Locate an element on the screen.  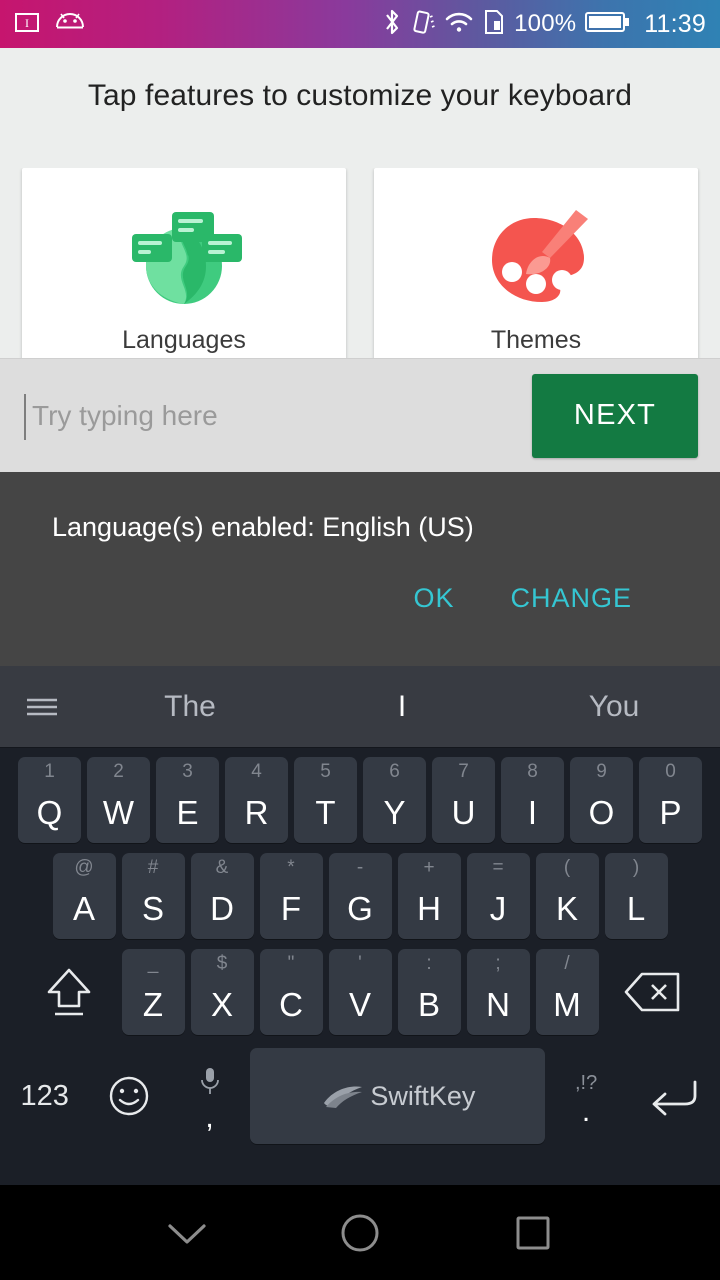
key-O: 9O is located at coordinates (601, 800).